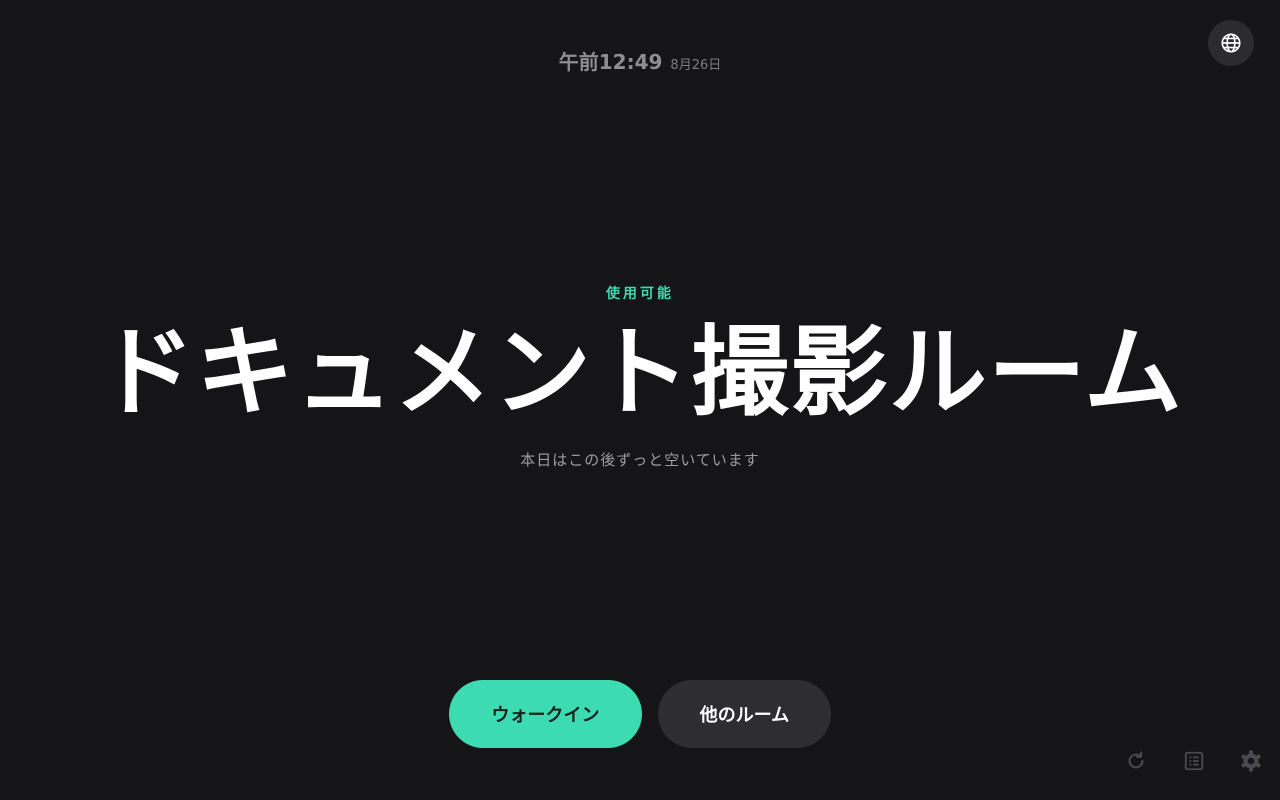  What do you see at coordinates (640, 460) in the screenshot?
I see `availability-text: 本日はこの後ずっと空いています` at bounding box center [640, 460].